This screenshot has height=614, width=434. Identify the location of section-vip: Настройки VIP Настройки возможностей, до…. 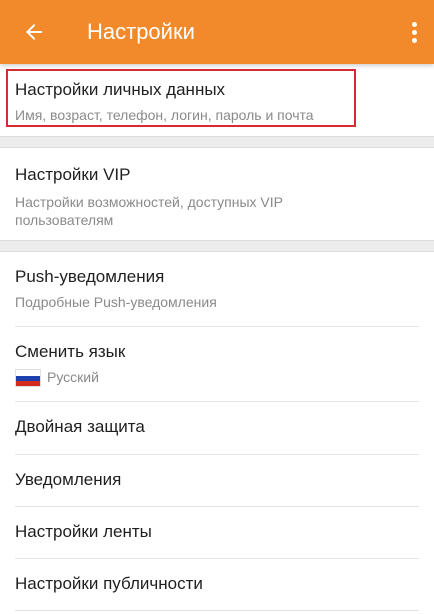
(217, 194).